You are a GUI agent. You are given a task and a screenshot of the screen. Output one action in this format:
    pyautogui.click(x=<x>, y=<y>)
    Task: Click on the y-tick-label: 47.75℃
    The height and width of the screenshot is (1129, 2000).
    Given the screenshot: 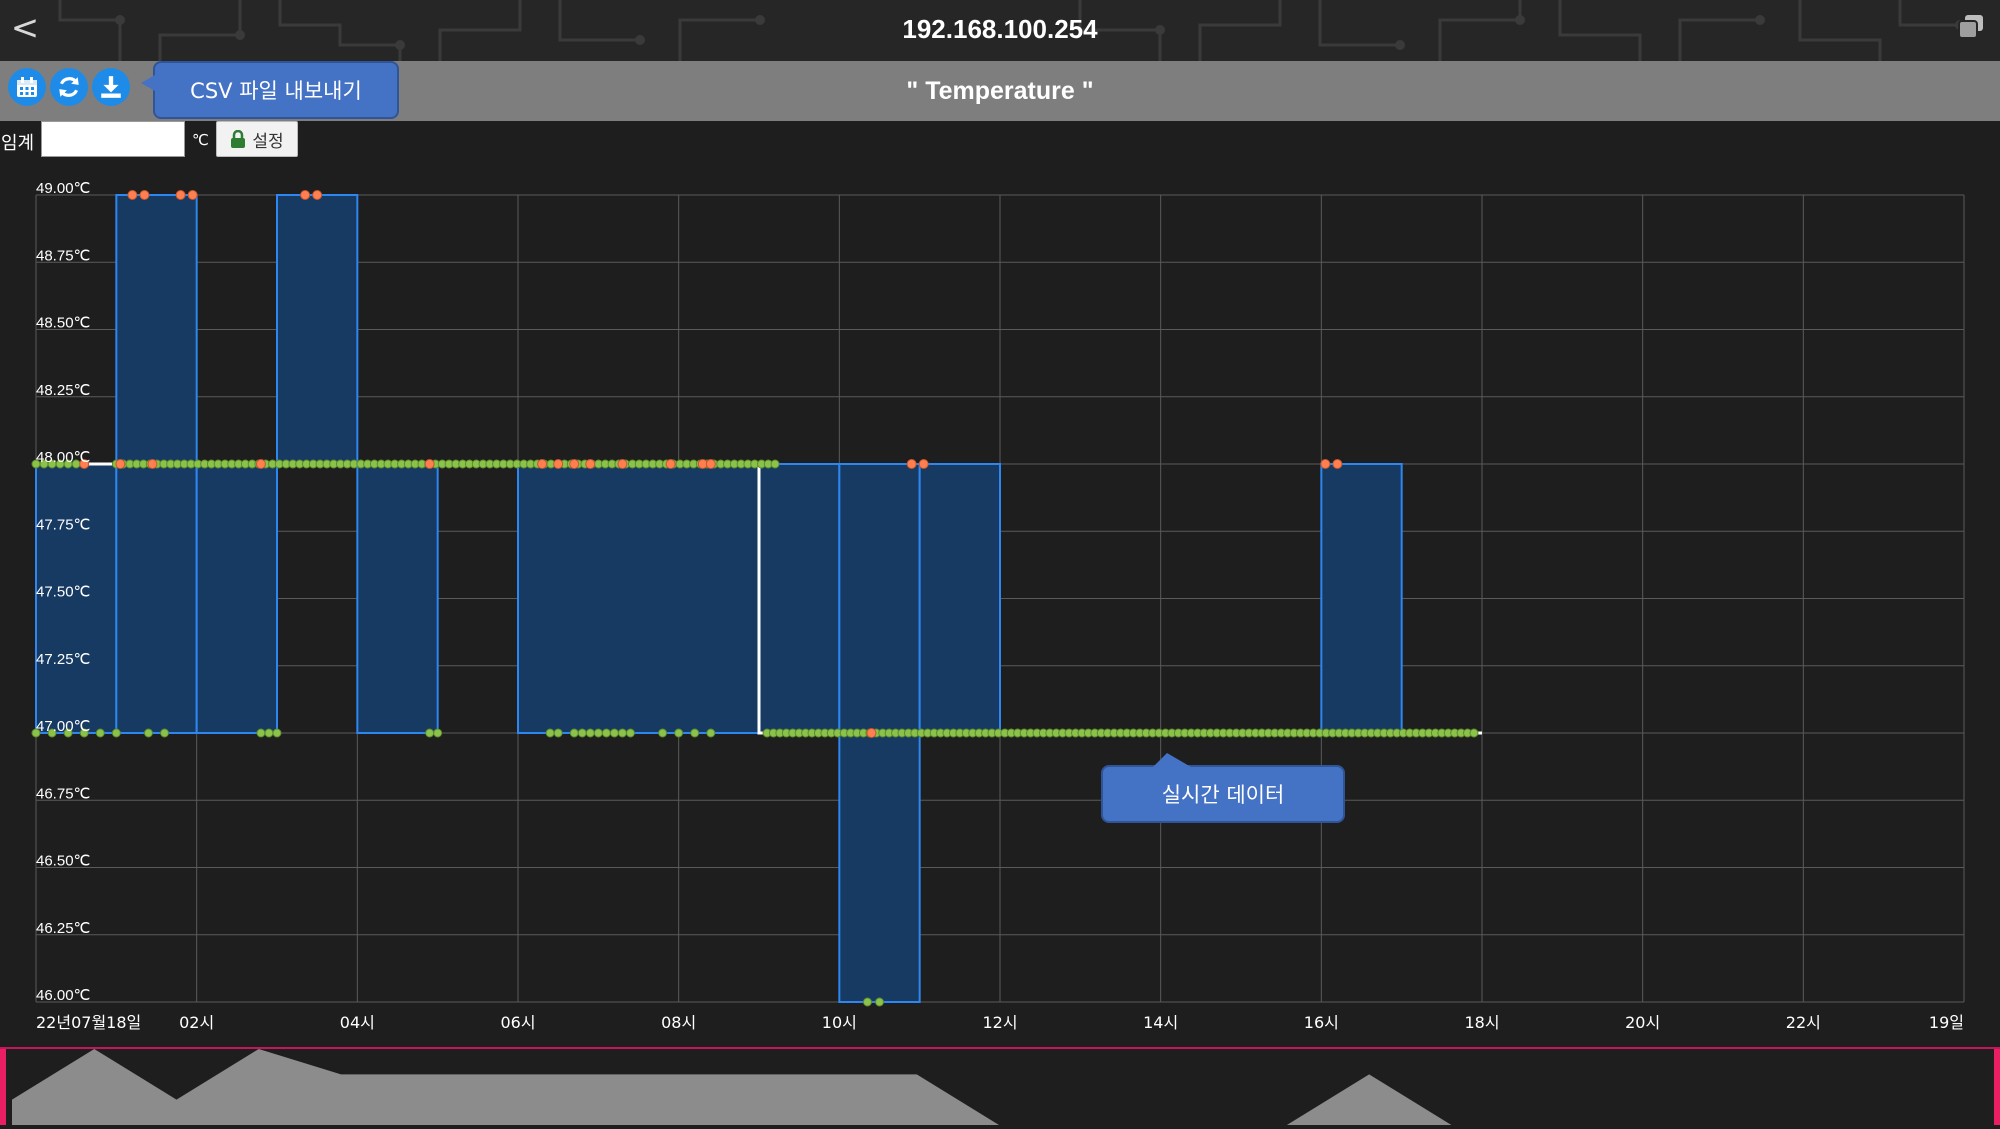 What is the action you would take?
    pyautogui.click(x=63, y=524)
    